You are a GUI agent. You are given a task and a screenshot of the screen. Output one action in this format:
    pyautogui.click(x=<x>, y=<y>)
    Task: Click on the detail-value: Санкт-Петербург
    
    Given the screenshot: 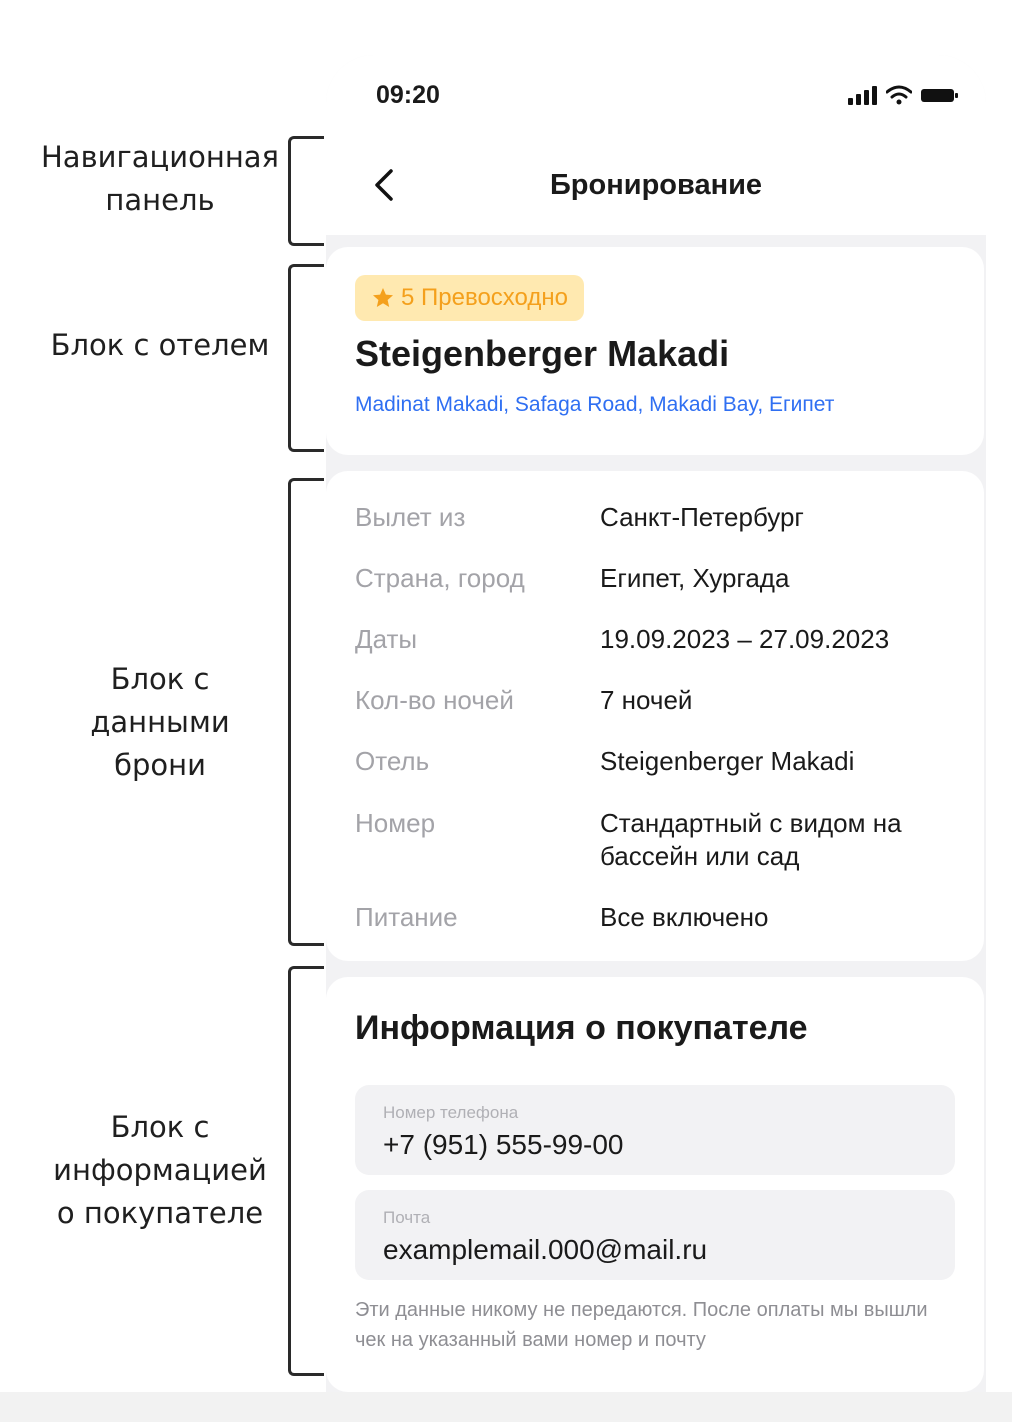 What is the action you would take?
    pyautogui.click(x=702, y=517)
    